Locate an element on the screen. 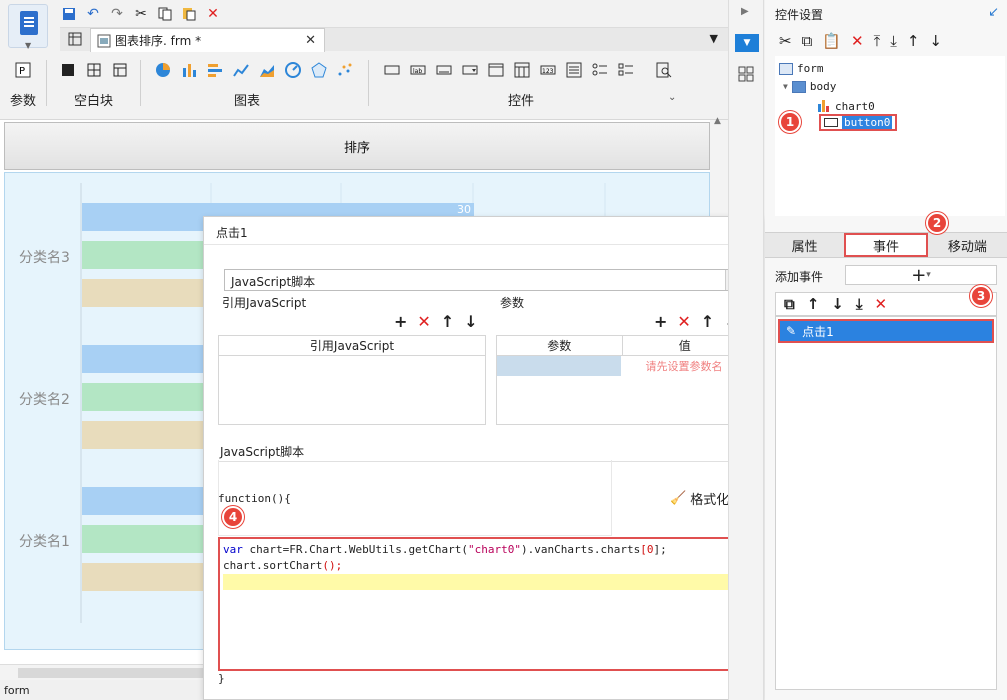 This screenshot has width=1007, height=700. param-row: 请先设置参数名 is located at coordinates (622, 366).